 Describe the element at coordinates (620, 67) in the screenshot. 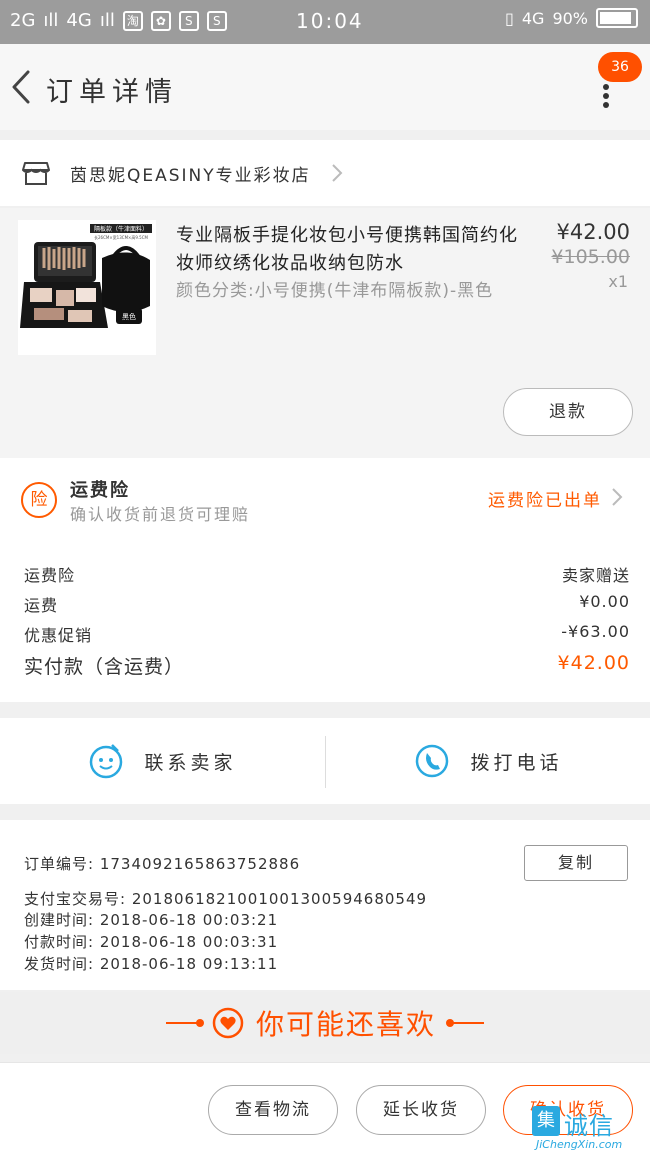

I see `notification-badge: 36` at that location.